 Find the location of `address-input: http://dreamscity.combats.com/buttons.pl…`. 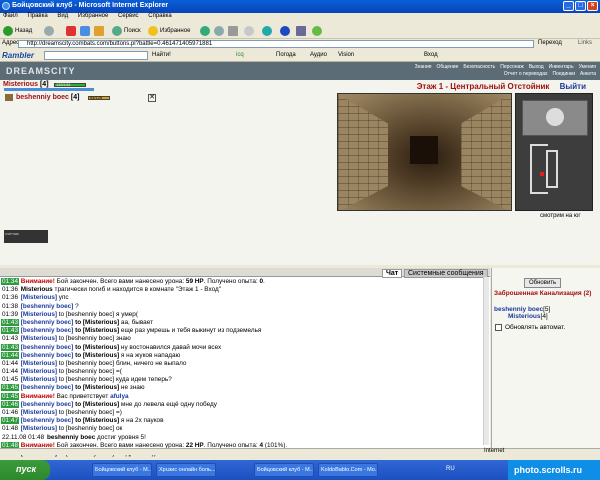

address-input: http://dreamscity.combats.com/buttons.pl… is located at coordinates (276, 44).